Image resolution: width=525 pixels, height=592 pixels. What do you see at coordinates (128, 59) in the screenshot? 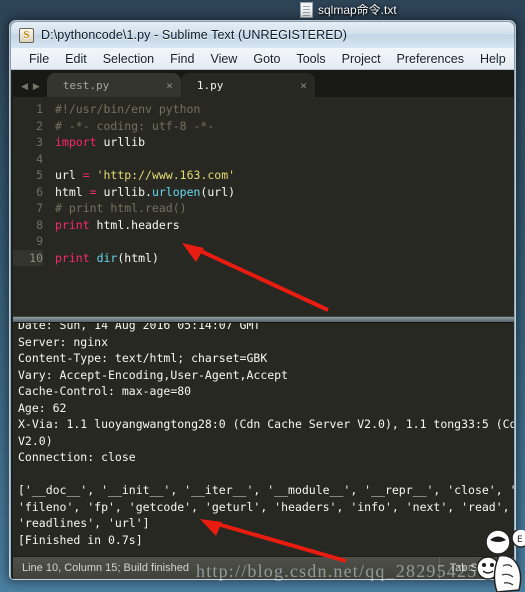
I see `menu-item-selection: Selection` at bounding box center [128, 59].